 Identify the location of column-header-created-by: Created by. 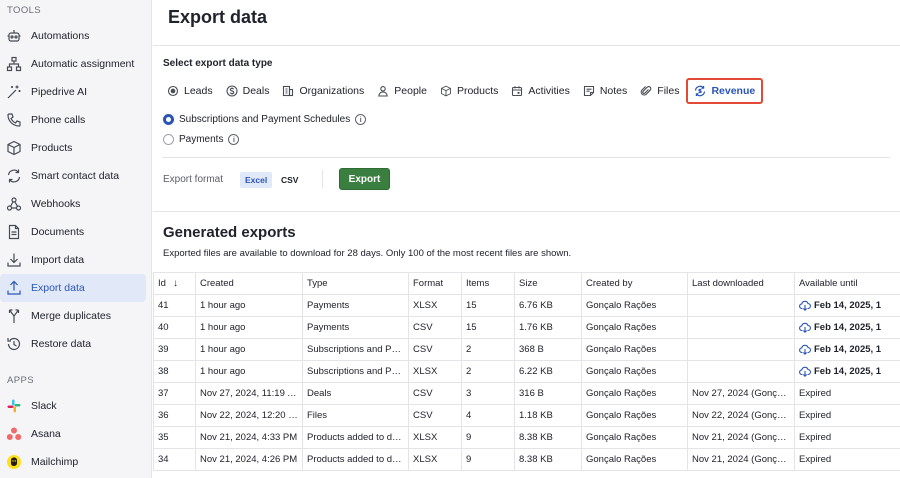
(634, 283).